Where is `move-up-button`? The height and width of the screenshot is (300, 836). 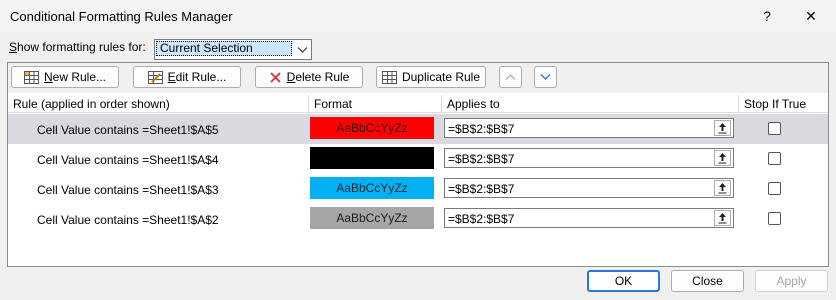
move-up-button is located at coordinates (510, 77).